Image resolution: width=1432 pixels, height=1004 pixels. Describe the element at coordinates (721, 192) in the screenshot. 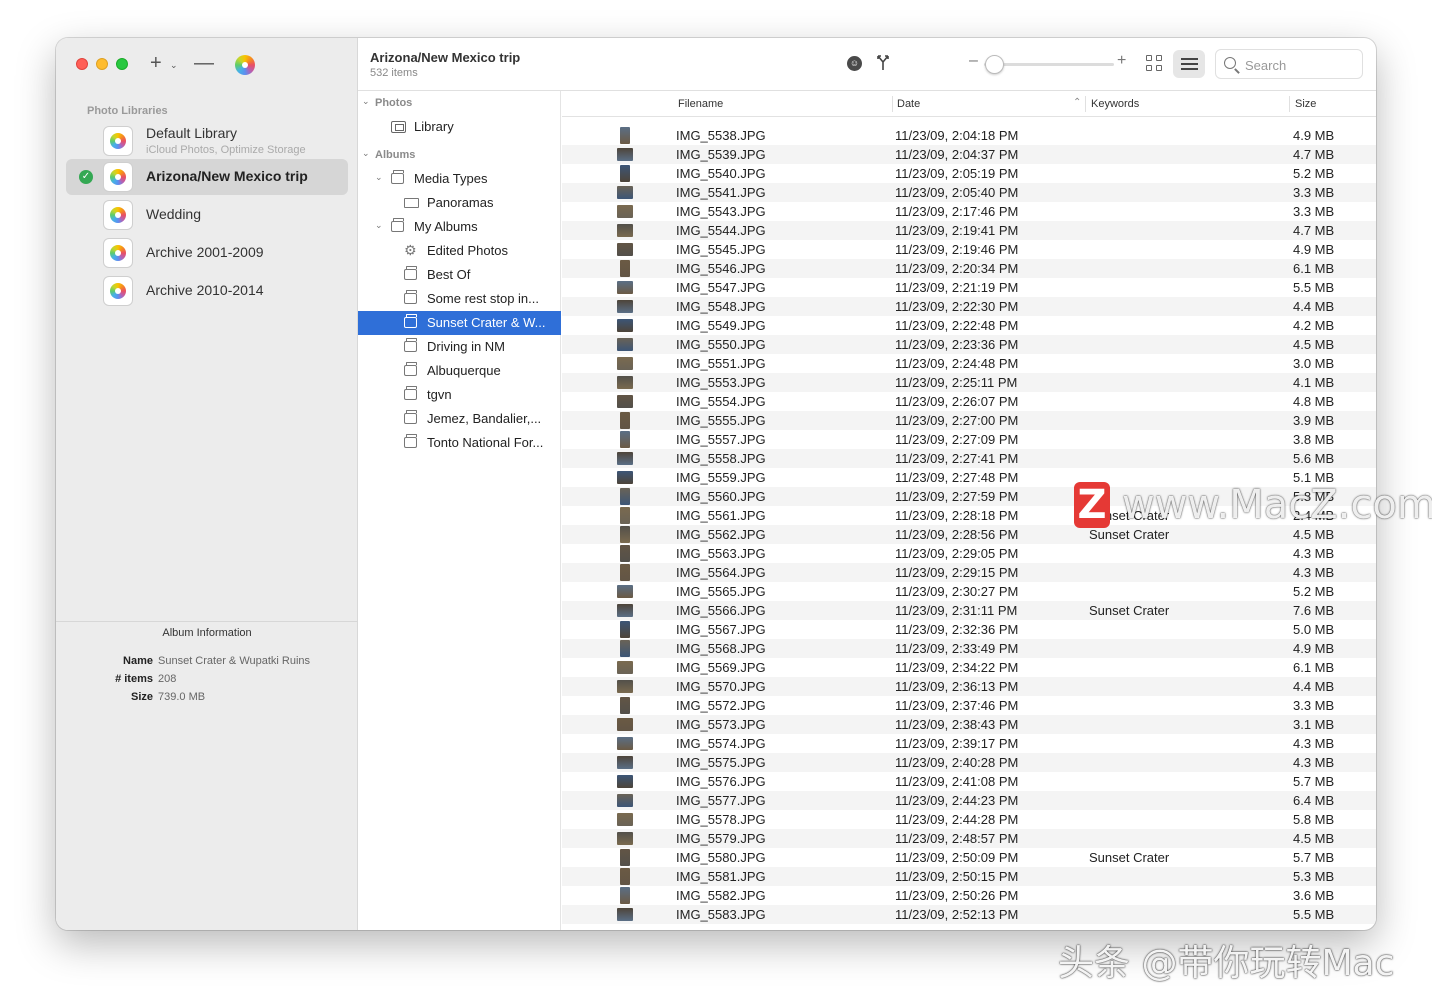

I see `cell-filename: IMG_5541.JPG` at that location.